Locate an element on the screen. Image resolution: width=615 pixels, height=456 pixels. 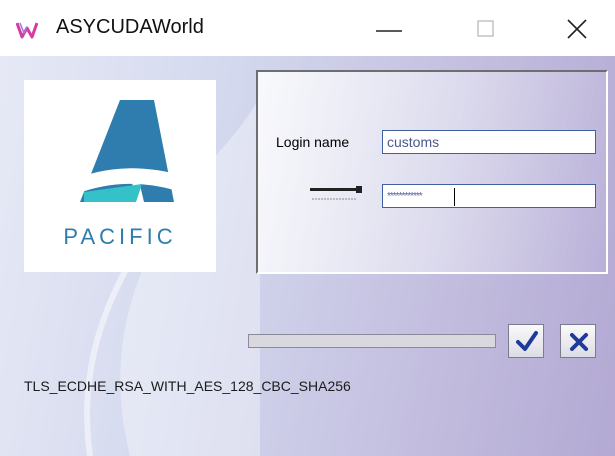
asycuda-w-icon is located at coordinates (27, 30).